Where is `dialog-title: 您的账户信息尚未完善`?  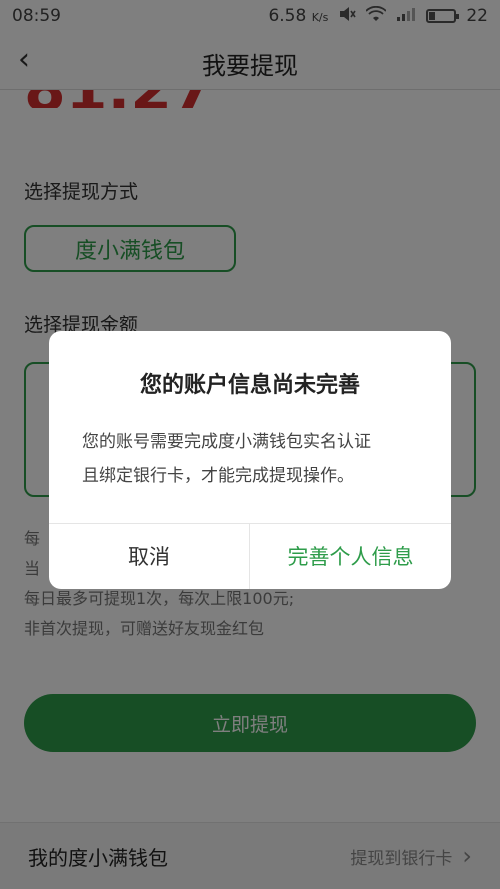 dialog-title: 您的账户信息尚未完善 is located at coordinates (249, 385).